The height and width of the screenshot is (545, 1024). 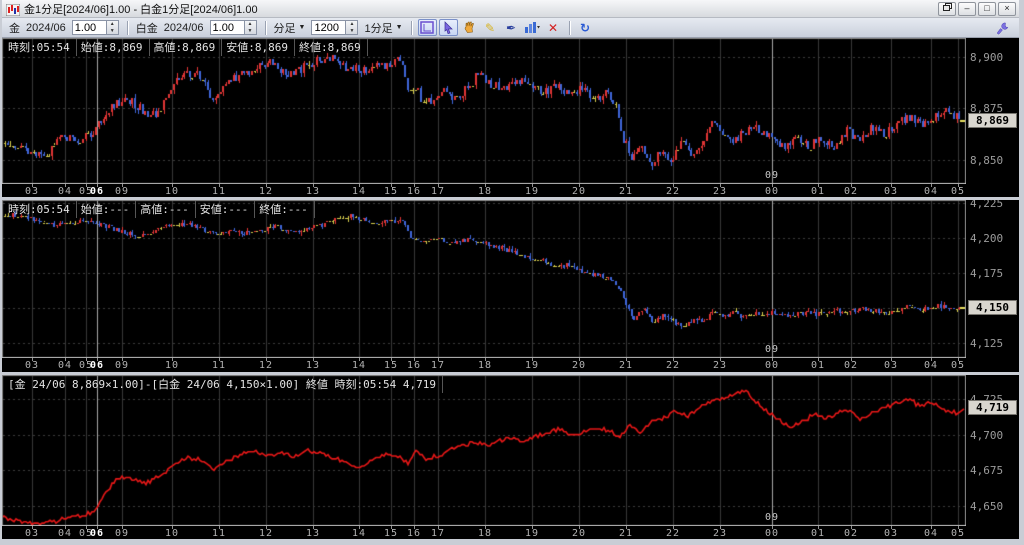 I want to click on app-icon, so click(x=13, y=9).